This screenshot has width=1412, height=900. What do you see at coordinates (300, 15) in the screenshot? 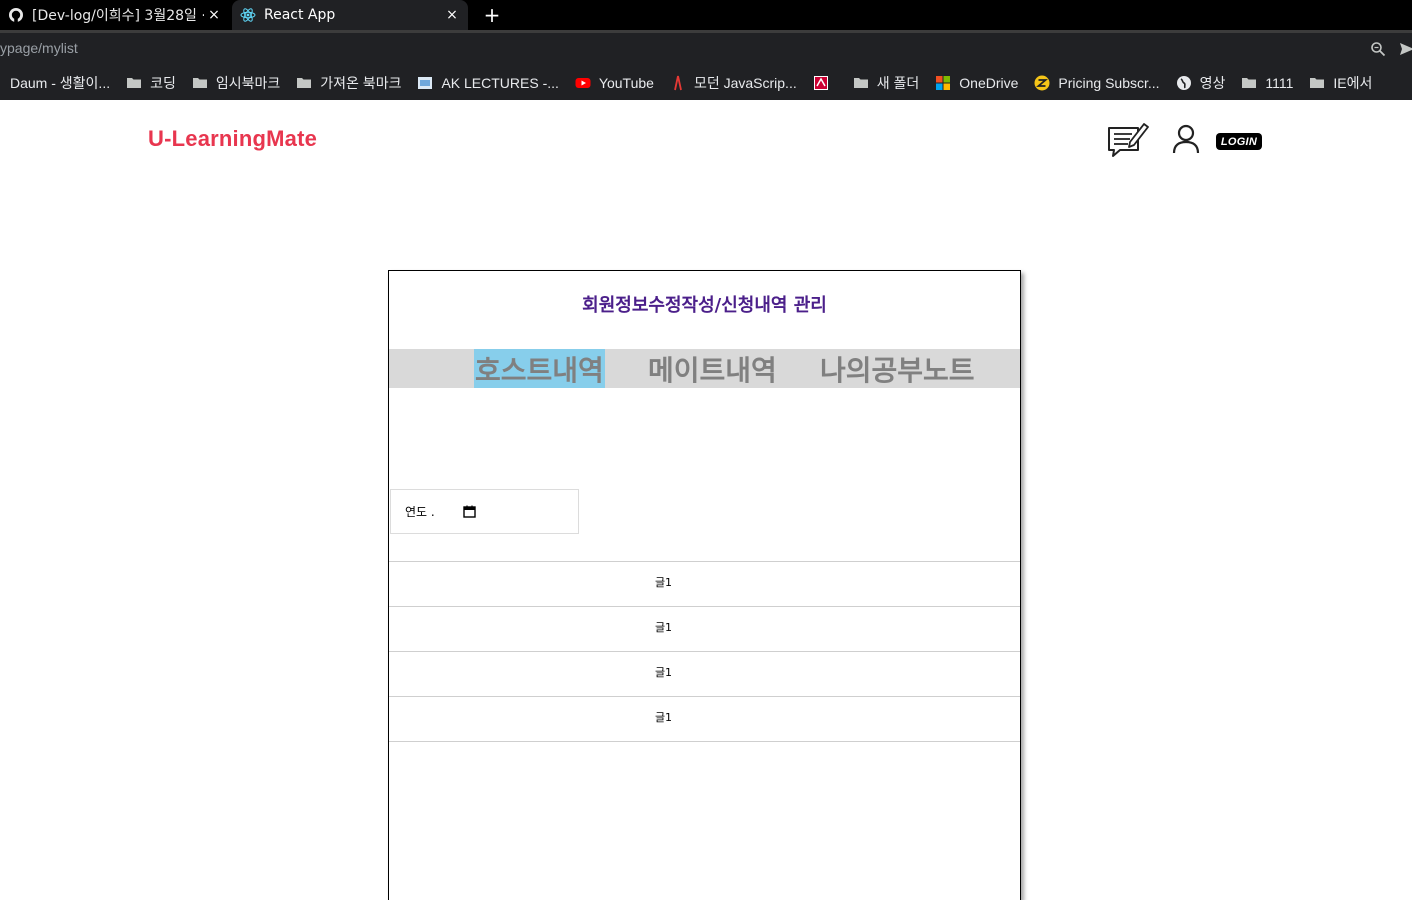
I see `tab-title: React App` at bounding box center [300, 15].